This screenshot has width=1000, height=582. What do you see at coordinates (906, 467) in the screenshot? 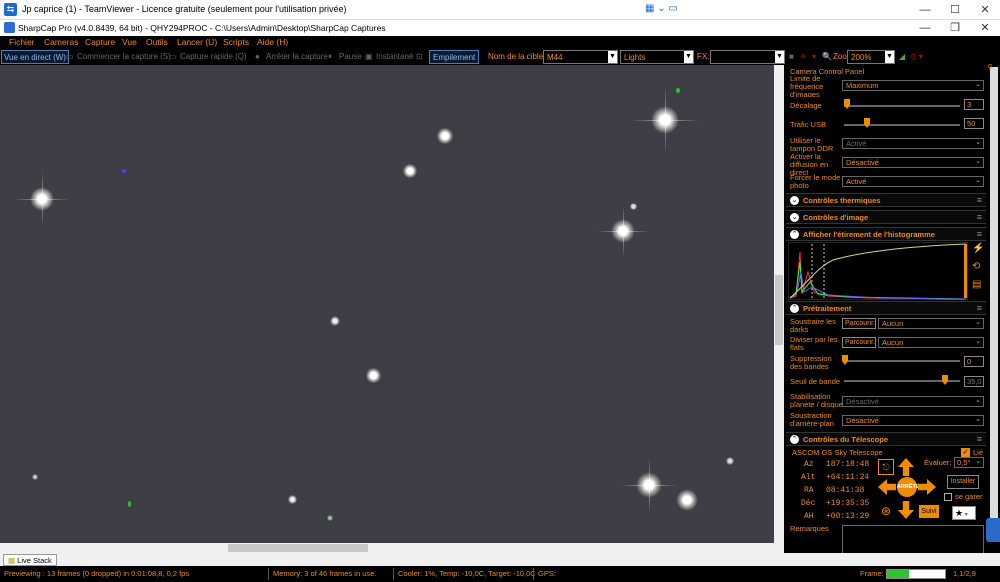
I see `arrow-up-icon` at bounding box center [906, 467].